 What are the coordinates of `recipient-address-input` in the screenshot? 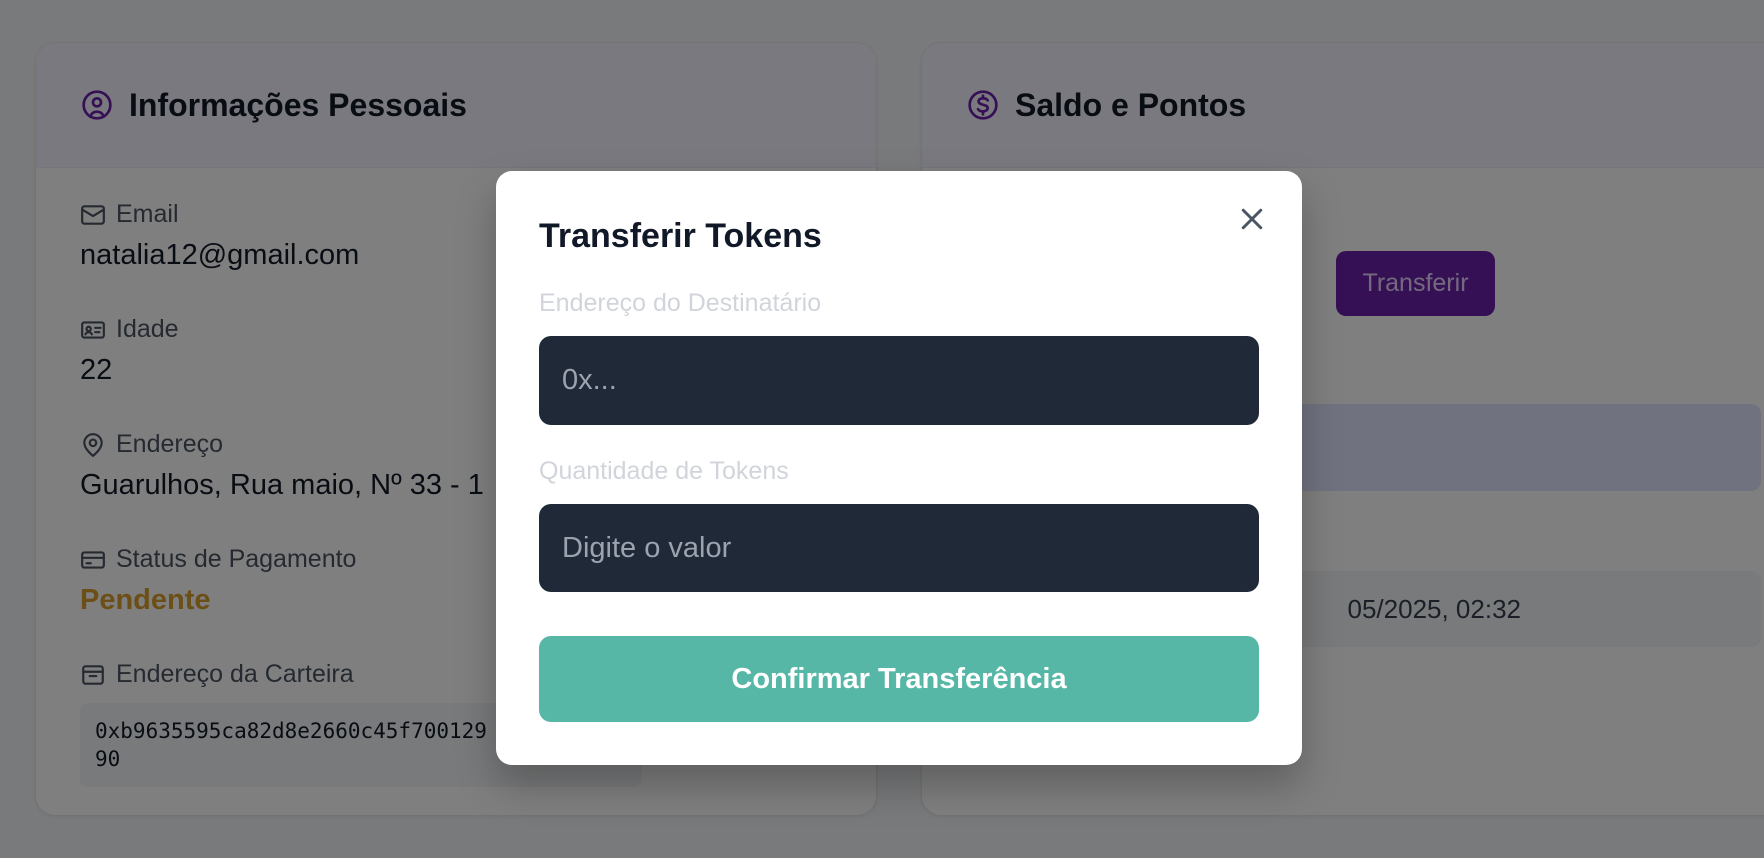 It's located at (899, 380).